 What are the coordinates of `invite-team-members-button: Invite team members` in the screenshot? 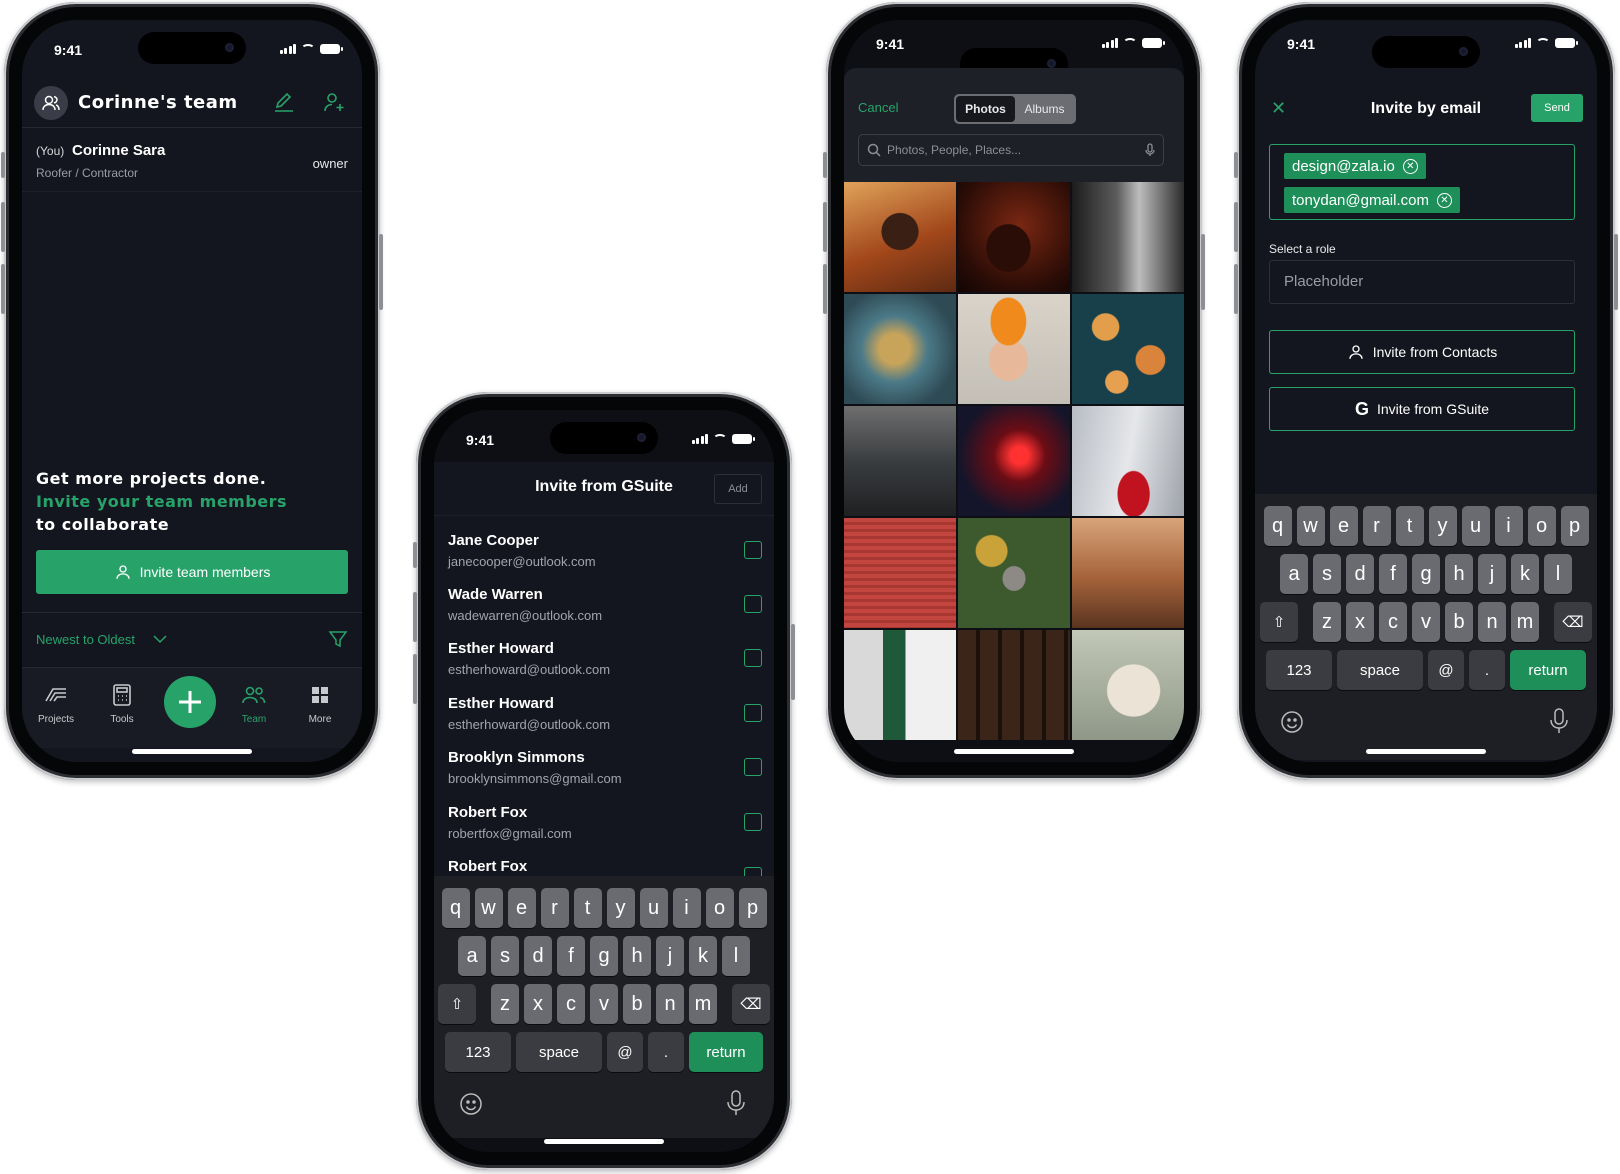 It's located at (192, 572).